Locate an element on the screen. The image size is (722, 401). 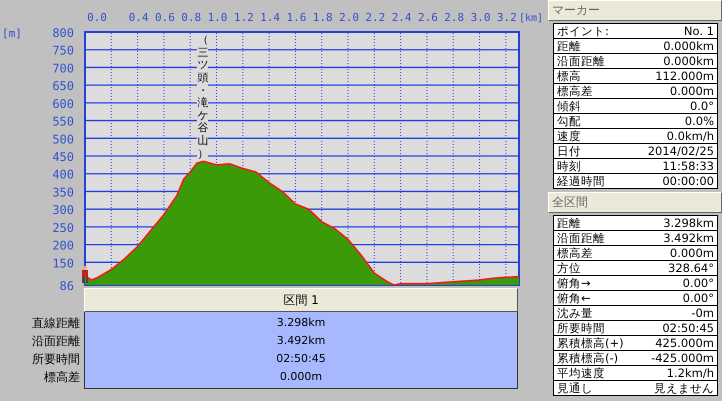
y-tick-label: 200 is located at coordinates (63, 245).